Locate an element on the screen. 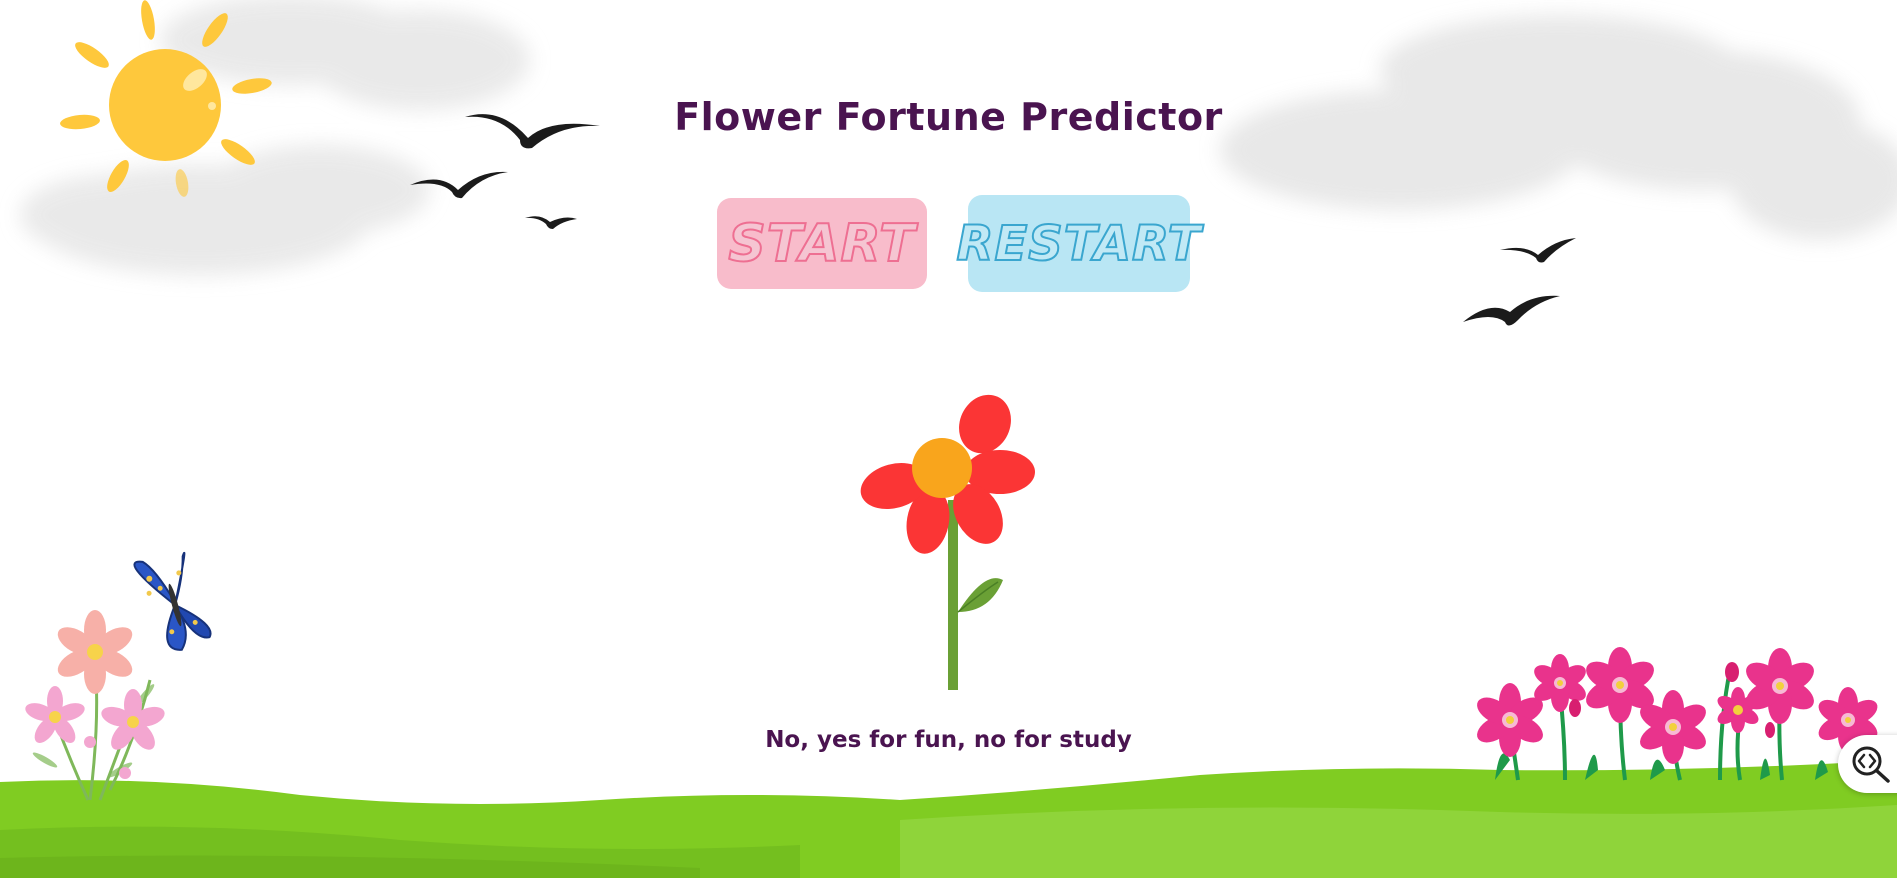 Image resolution: width=1897 pixels, height=878 pixels. cosmos-flowers-left is located at coordinates (95, 705).